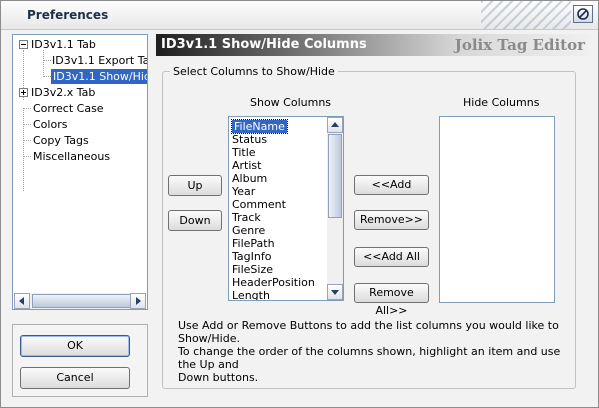  Describe the element at coordinates (61, 140) in the screenshot. I see `tree-item-copy-tags: Copy Tags` at that location.